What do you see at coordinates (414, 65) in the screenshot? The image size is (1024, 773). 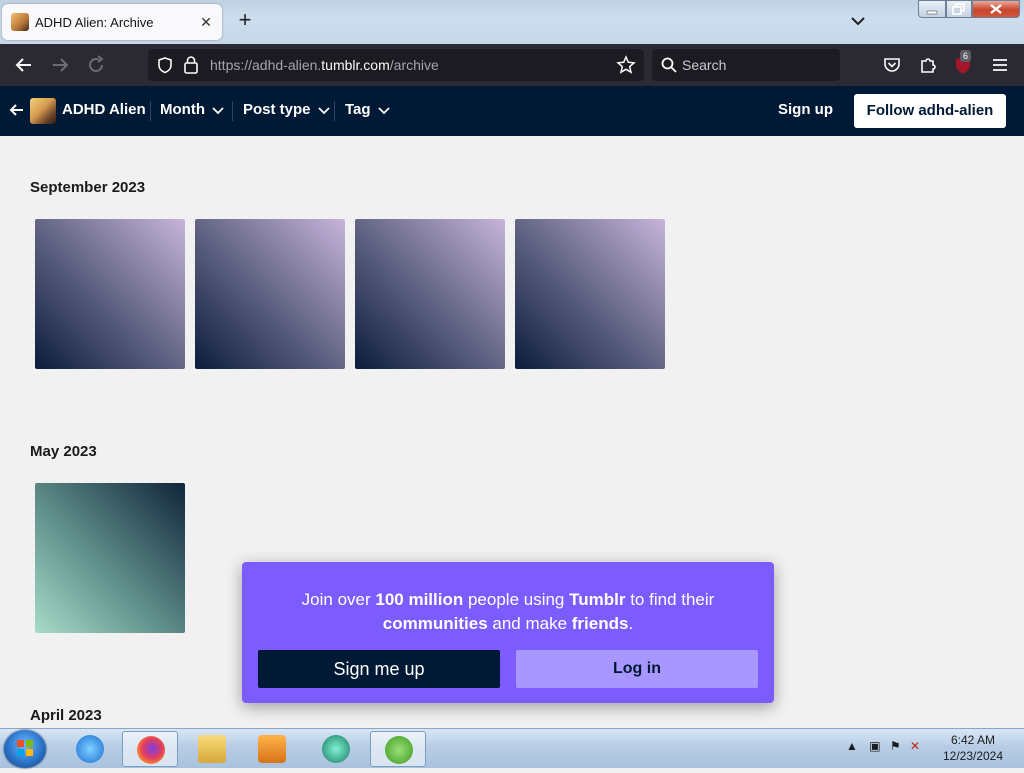 I see `url-path: /archive` at bounding box center [414, 65].